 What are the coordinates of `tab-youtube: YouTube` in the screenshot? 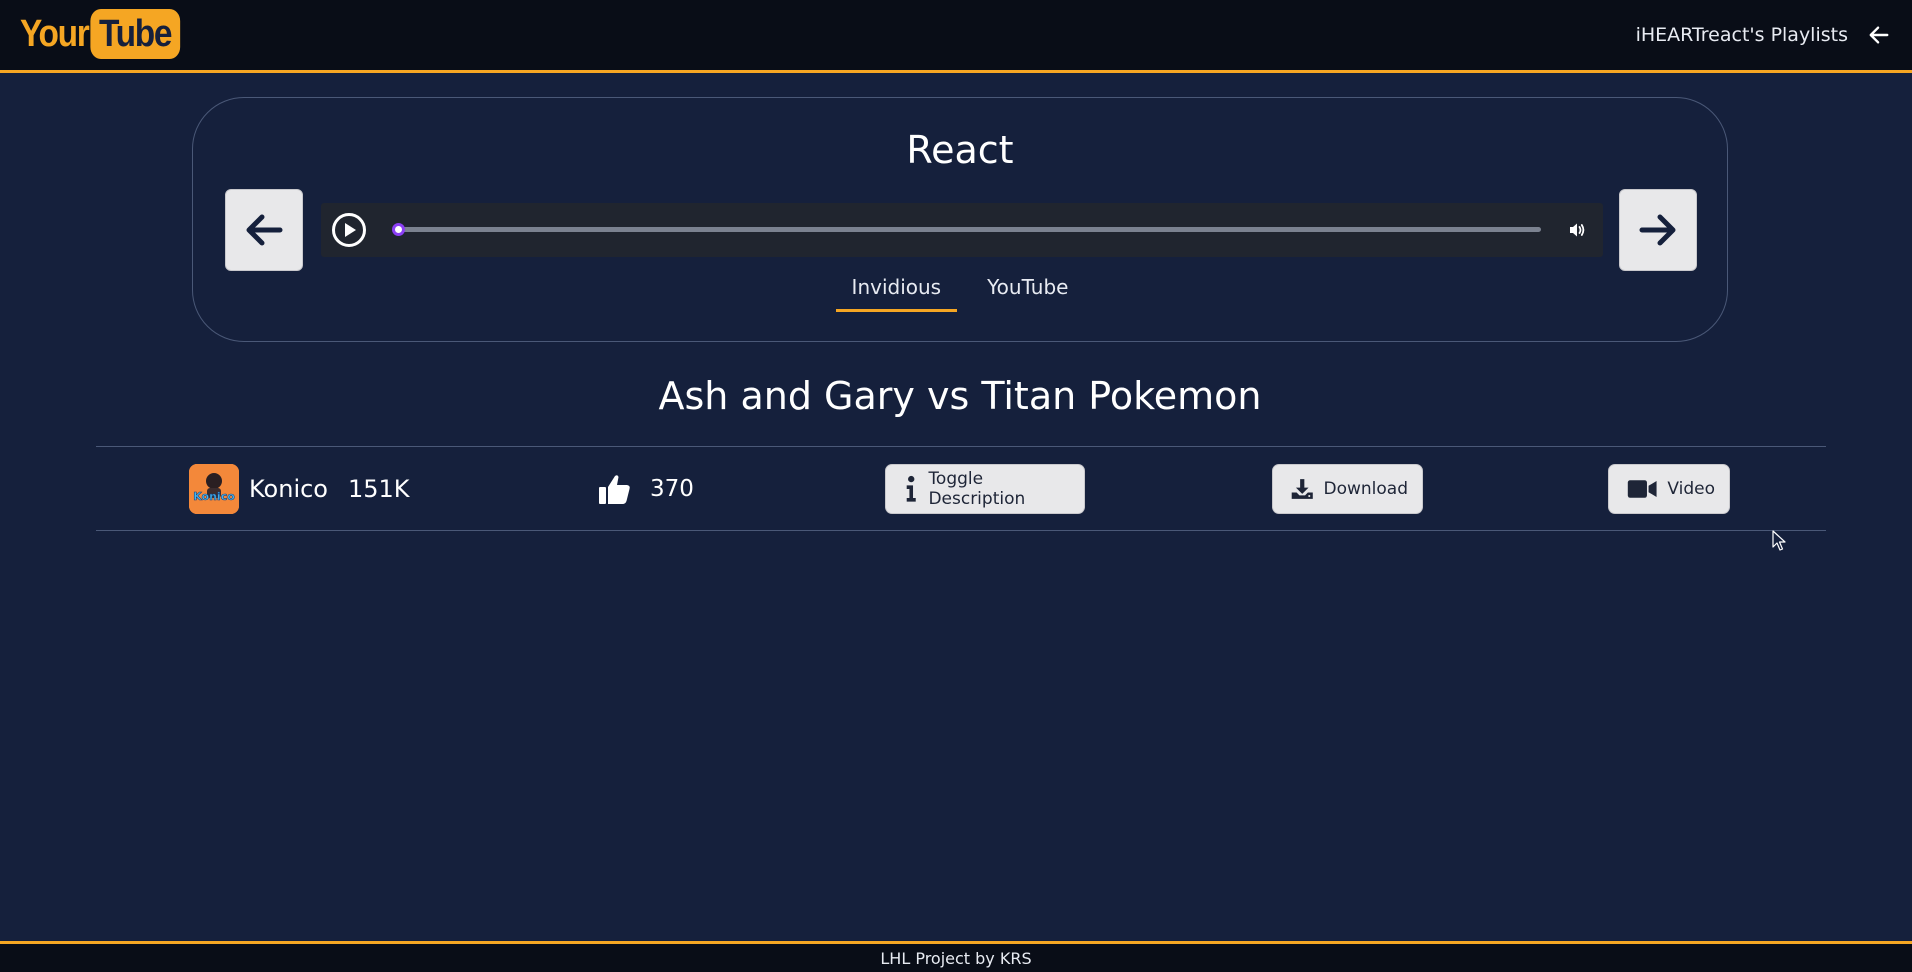 It's located at (1027, 288).